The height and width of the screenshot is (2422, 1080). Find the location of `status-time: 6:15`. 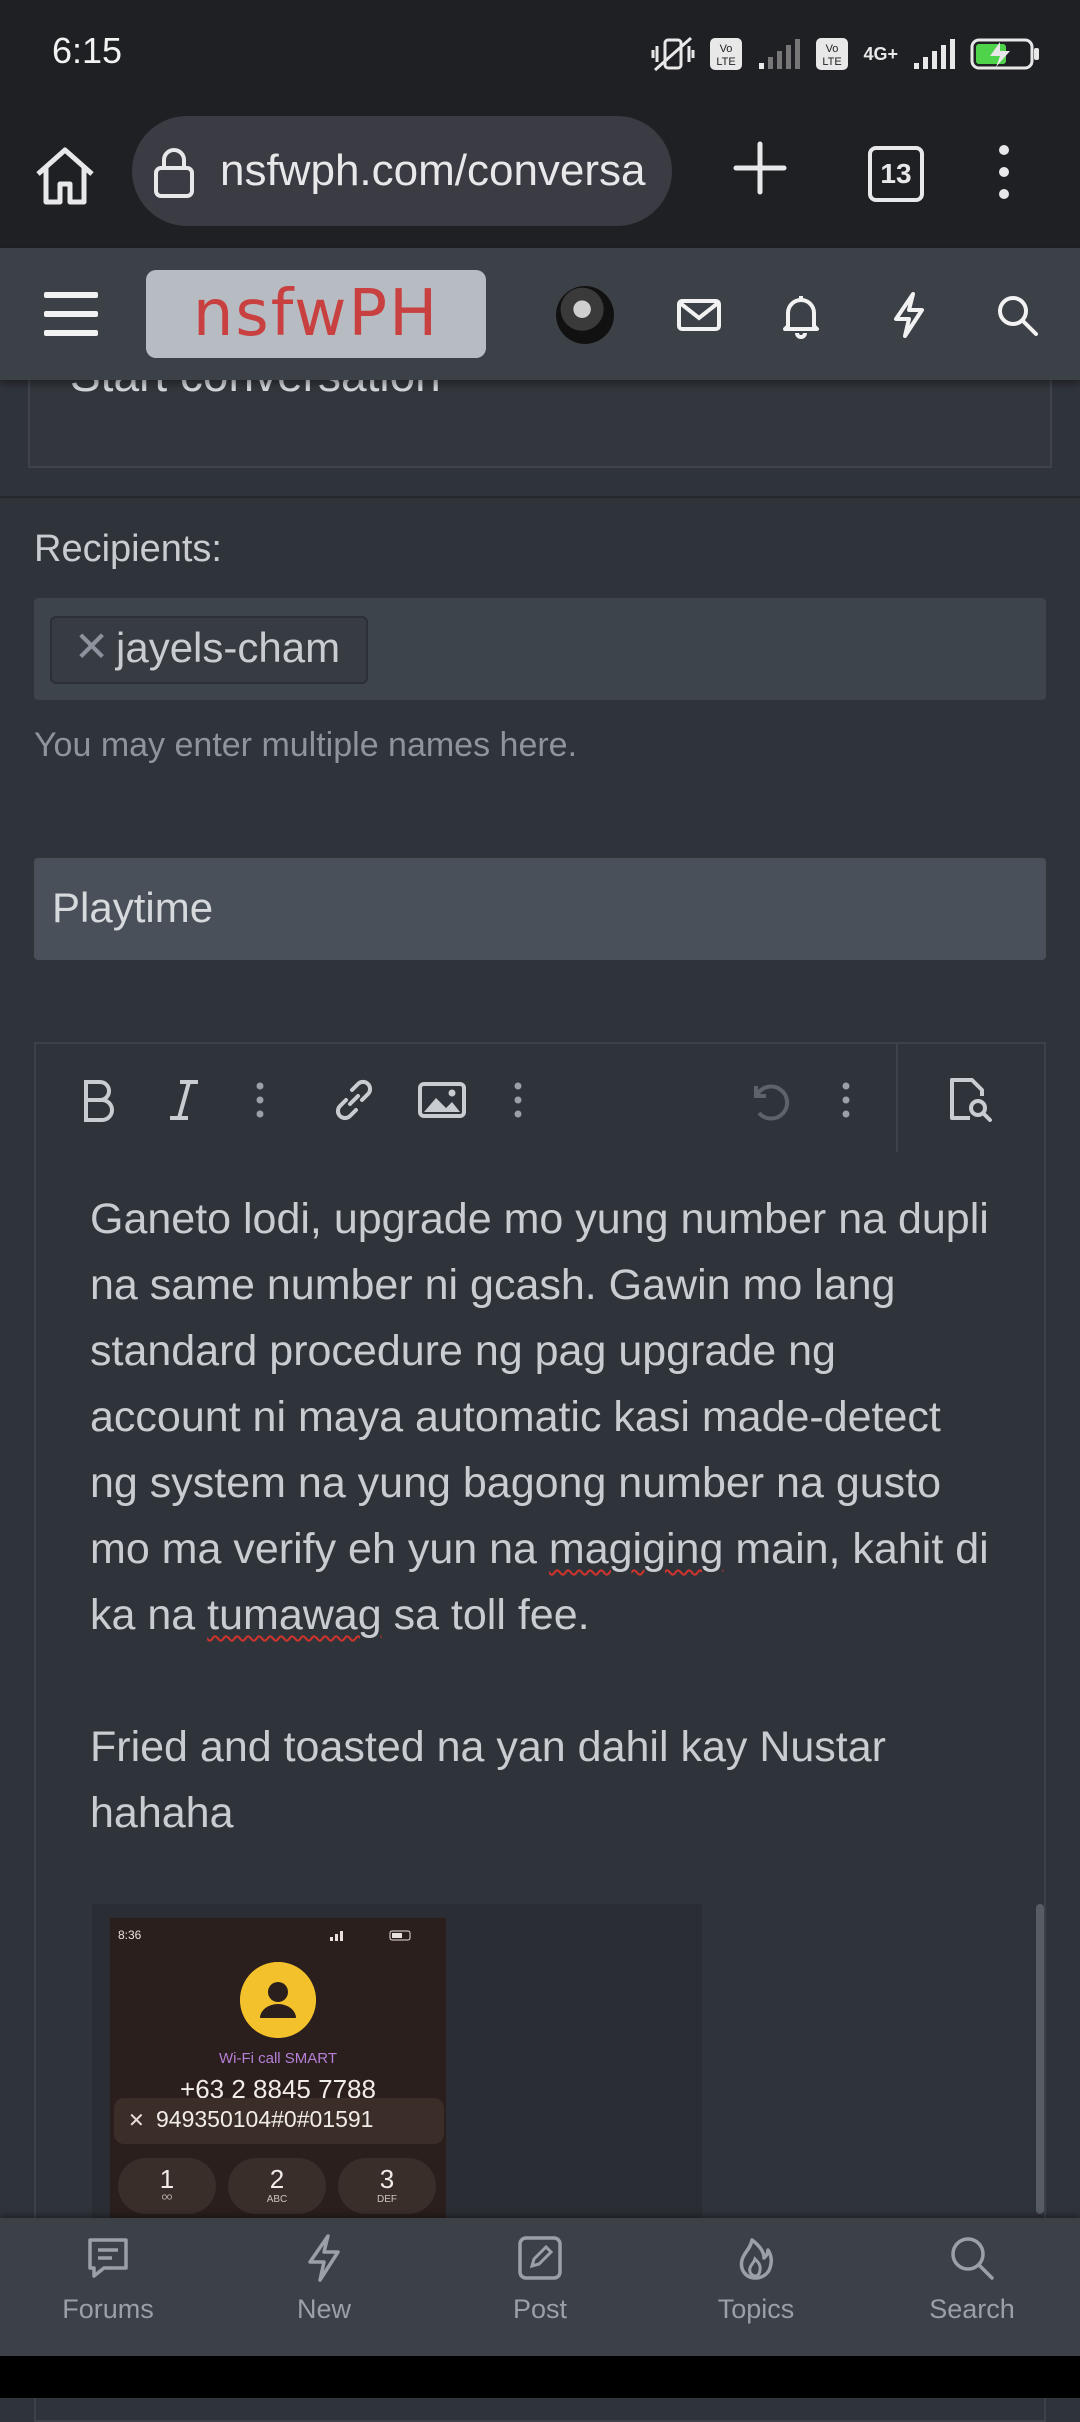

status-time: 6:15 is located at coordinates (87, 50).